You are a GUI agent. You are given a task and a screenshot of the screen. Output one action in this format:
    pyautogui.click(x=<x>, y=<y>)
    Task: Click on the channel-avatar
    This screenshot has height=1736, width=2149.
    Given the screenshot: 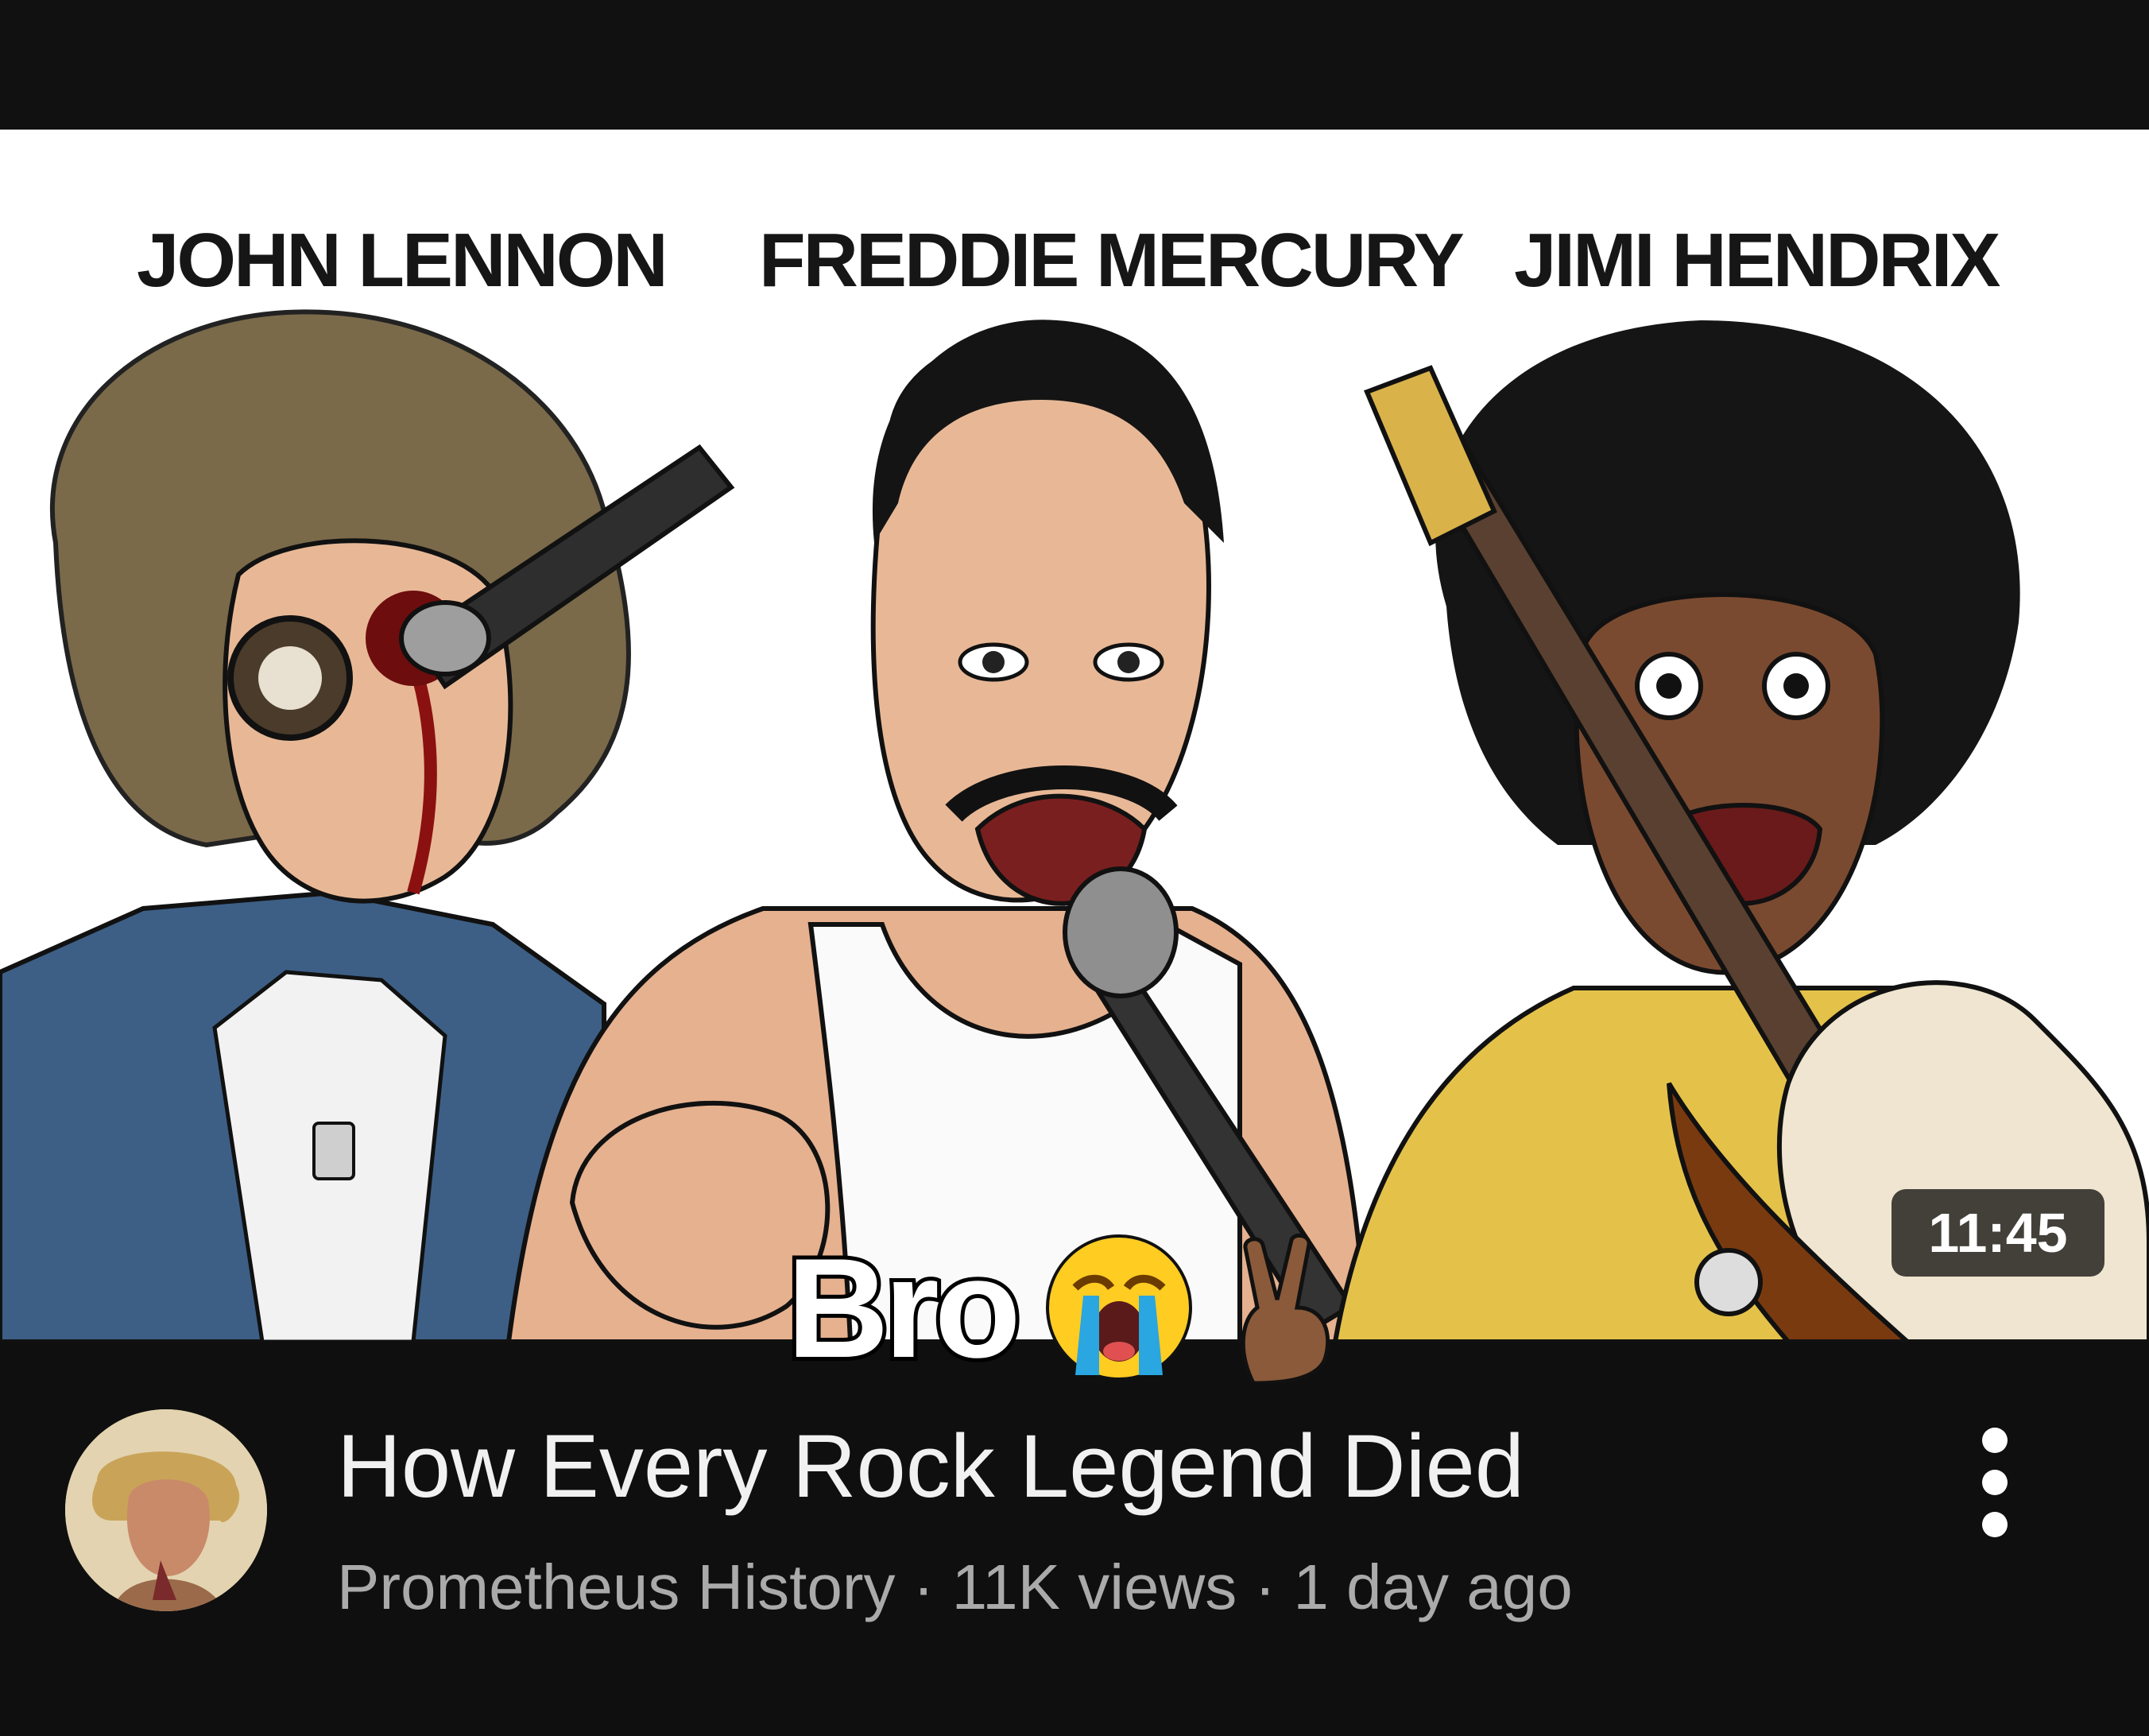 What is the action you would take?
    pyautogui.click(x=166, y=1510)
    